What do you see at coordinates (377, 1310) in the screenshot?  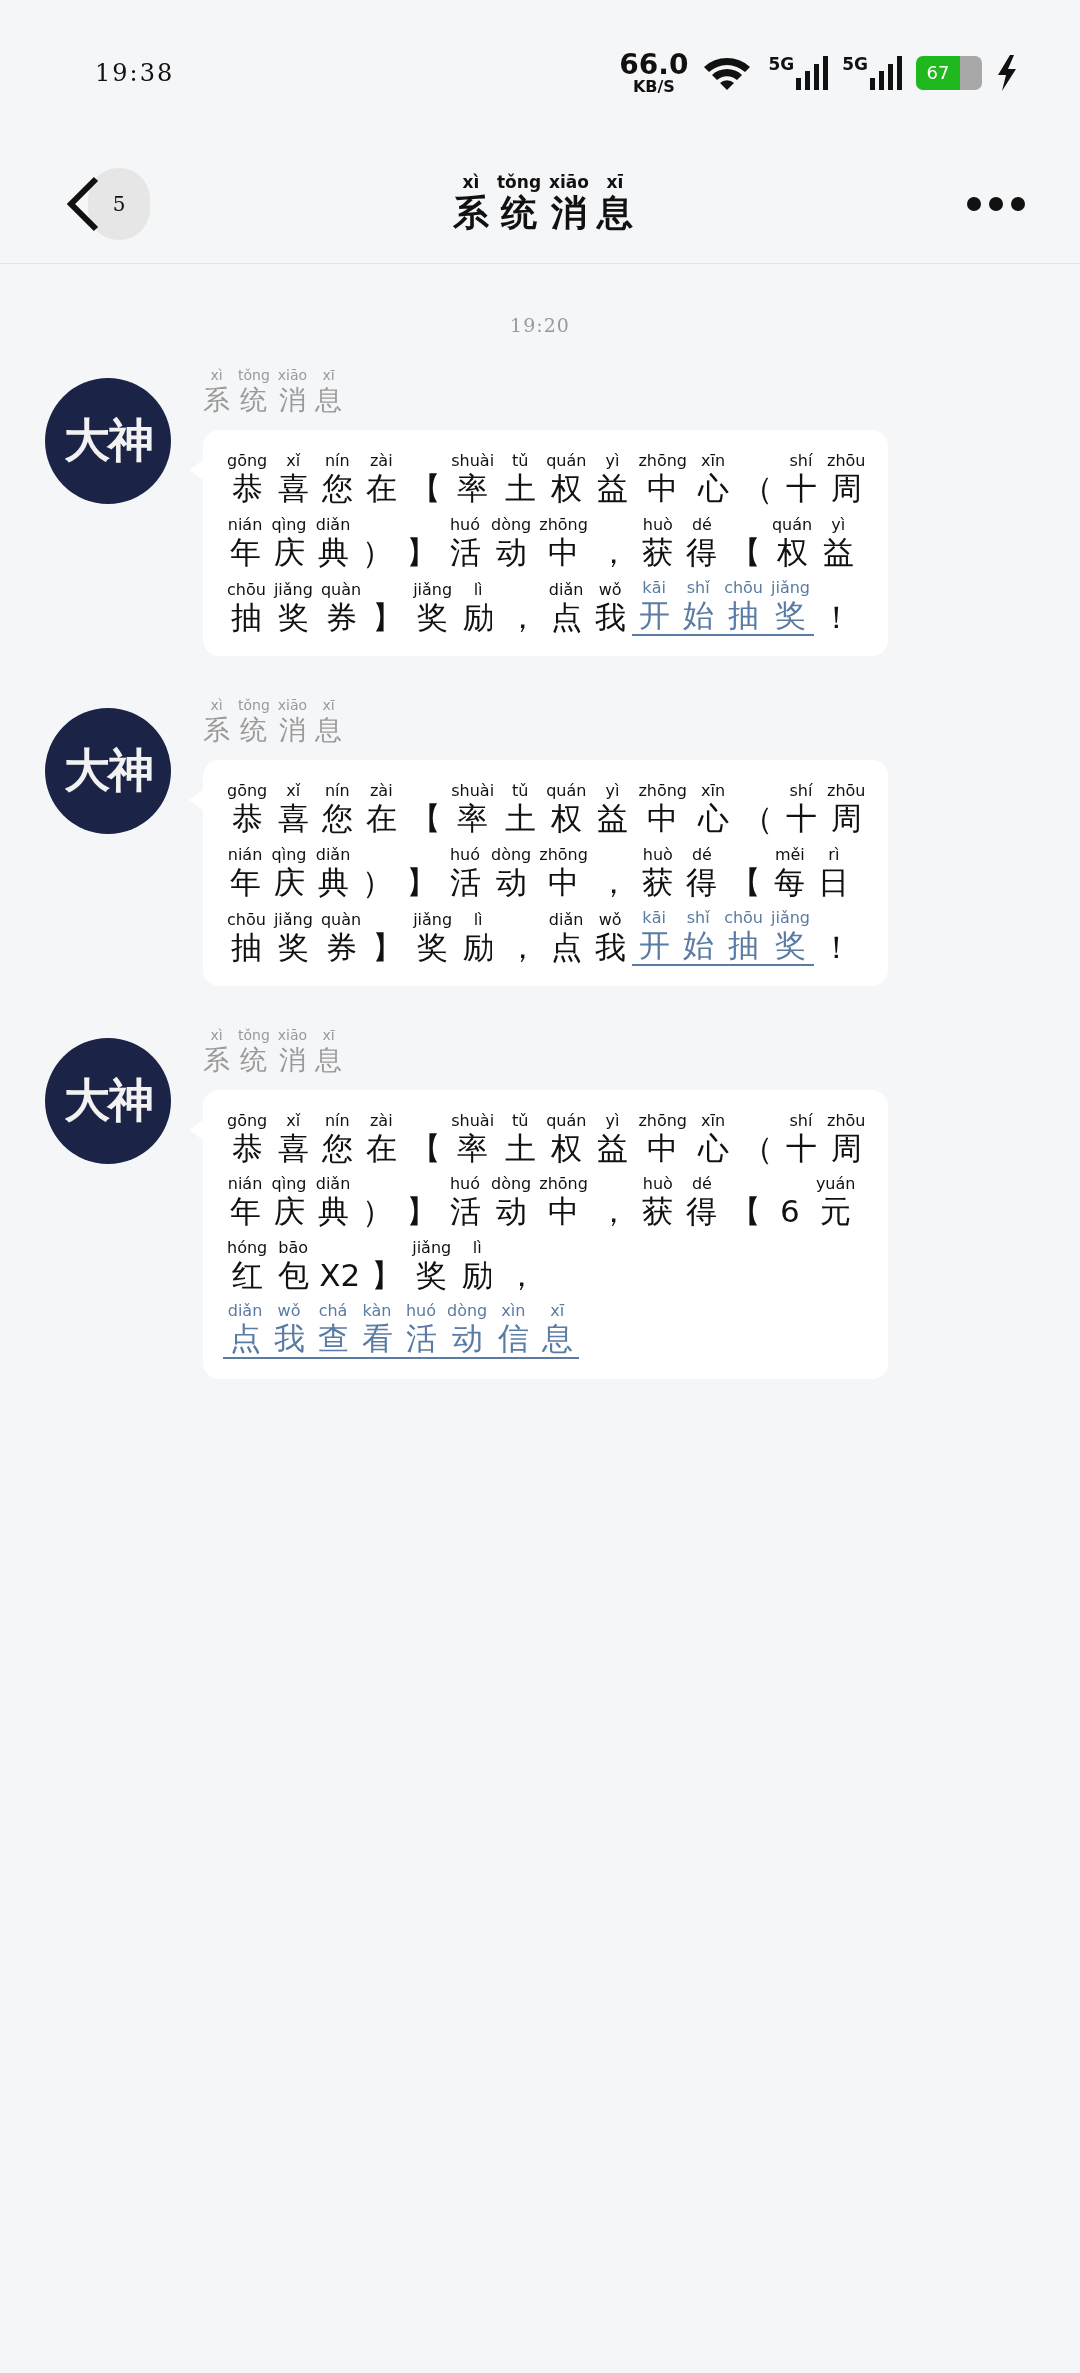 I see `pinyin-label: kàn` at bounding box center [377, 1310].